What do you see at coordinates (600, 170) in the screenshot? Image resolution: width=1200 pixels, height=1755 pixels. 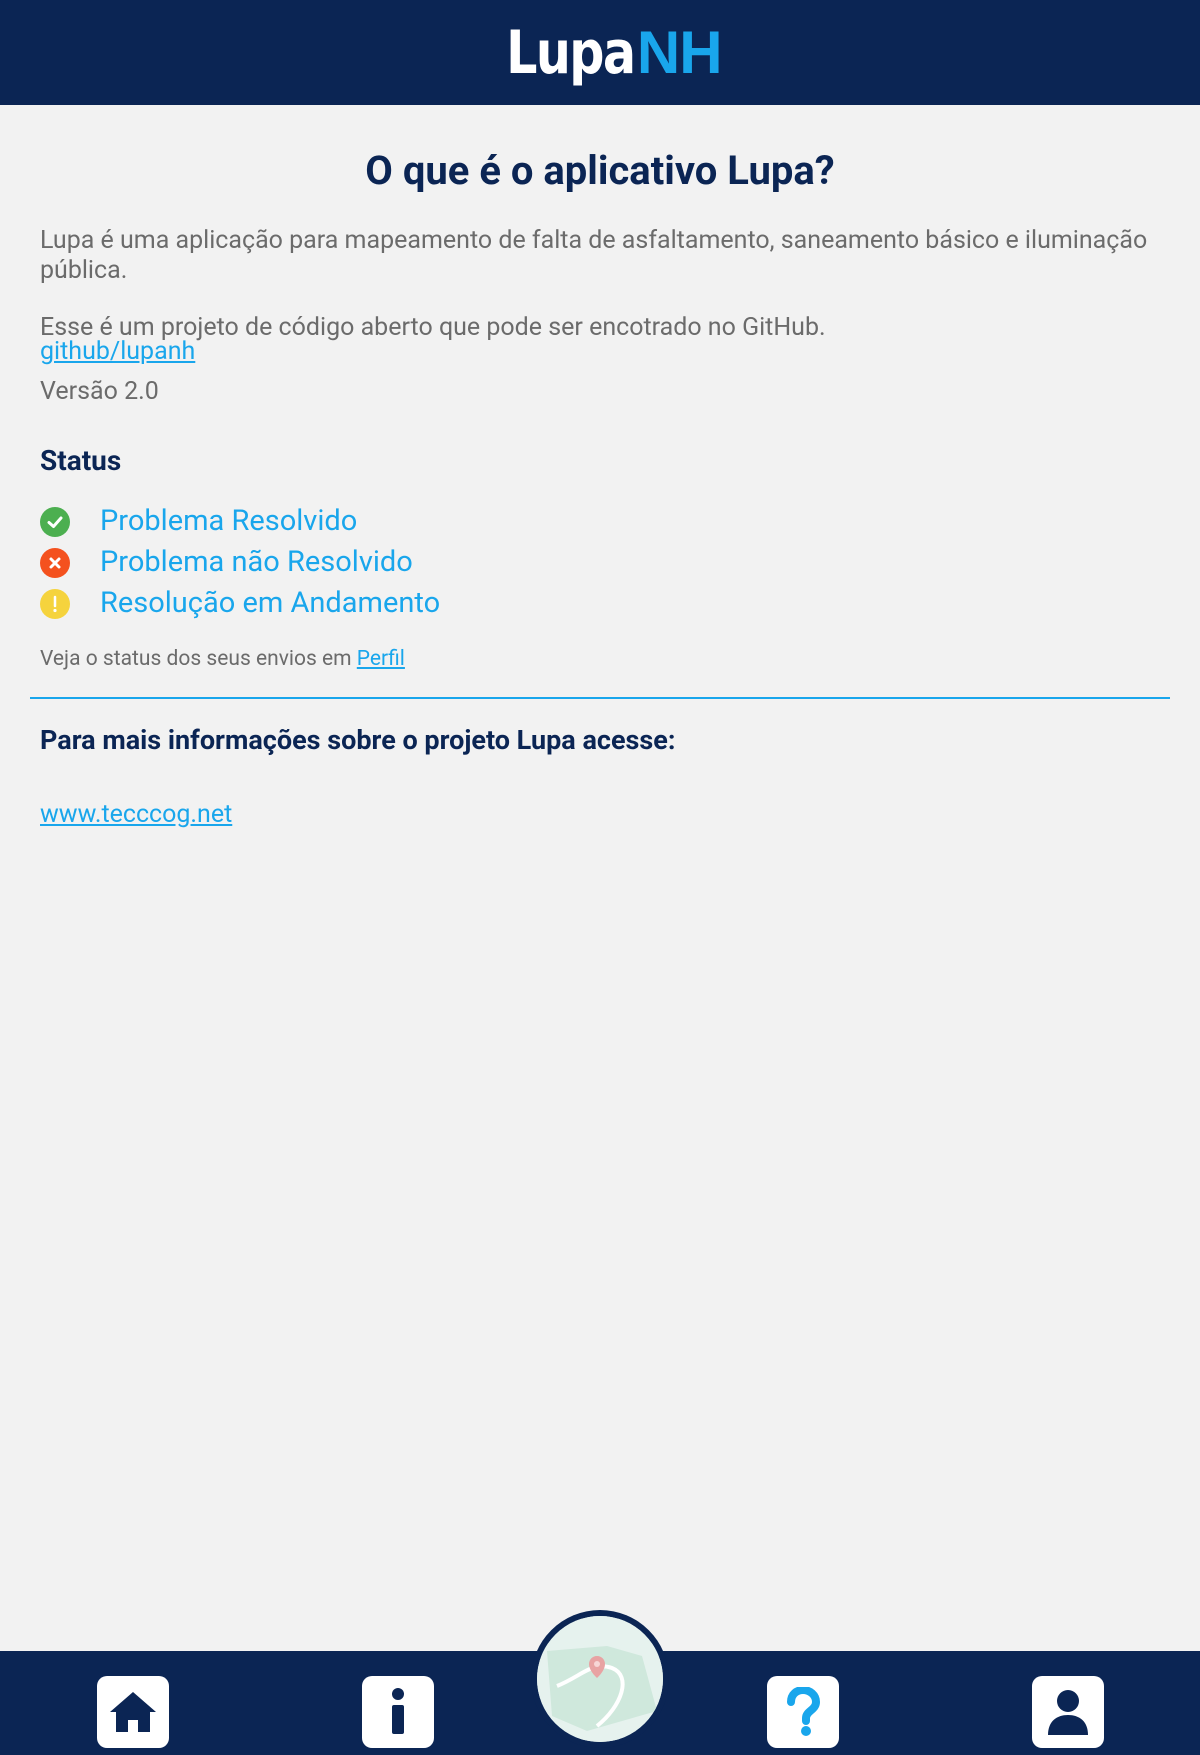 I see `page-title: O que é o aplicativo Lupa?` at bounding box center [600, 170].